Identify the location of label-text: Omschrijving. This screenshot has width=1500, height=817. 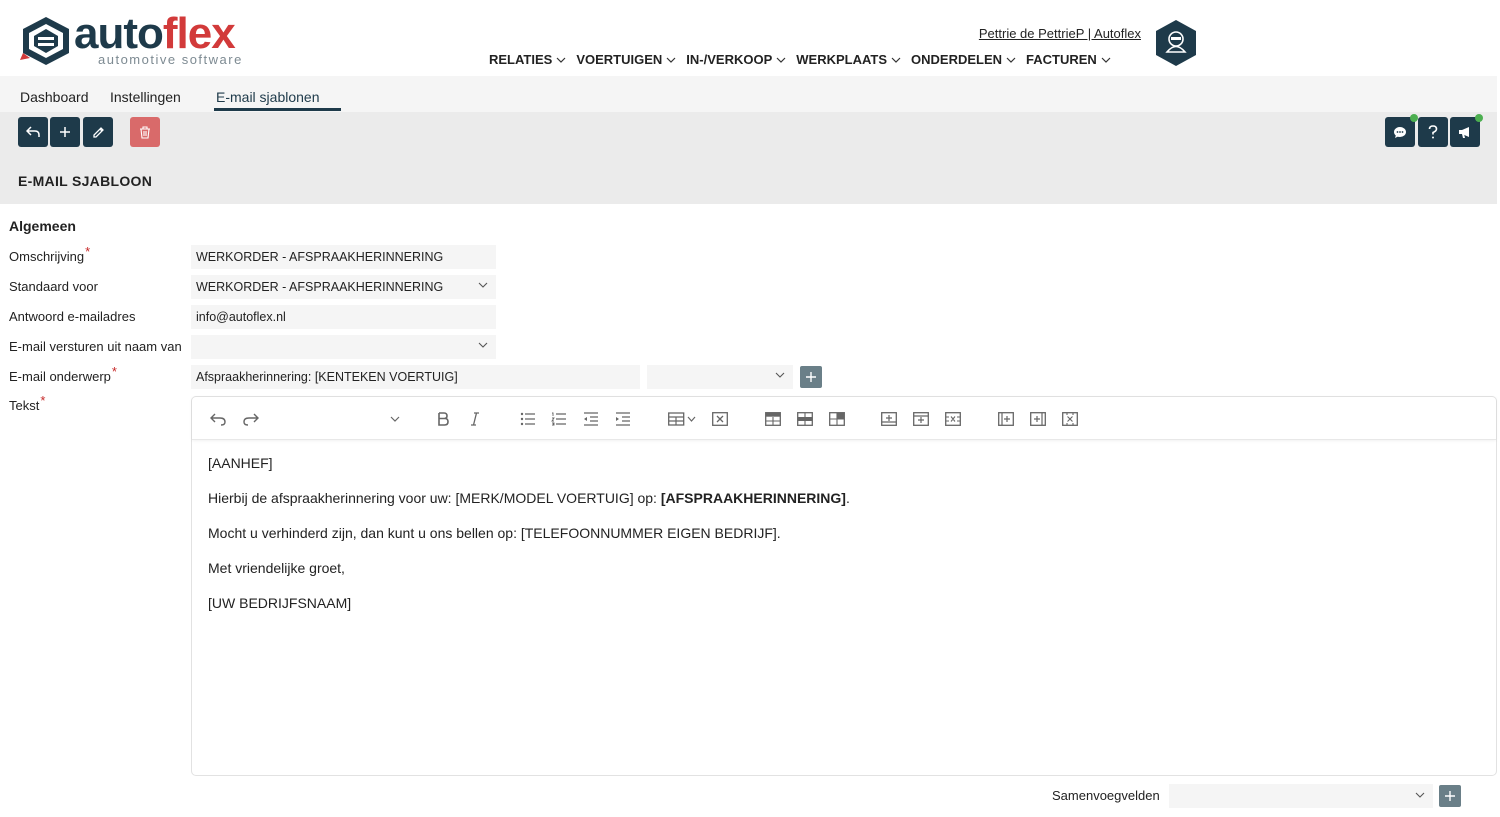
(47, 256).